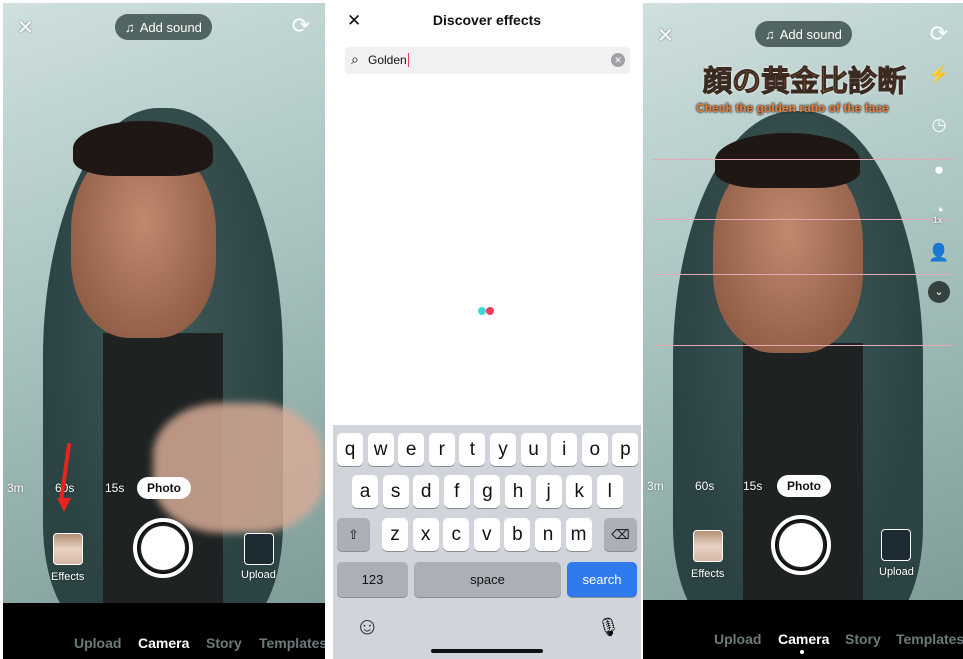  I want to click on speed-label: 1x, so click(938, 220).